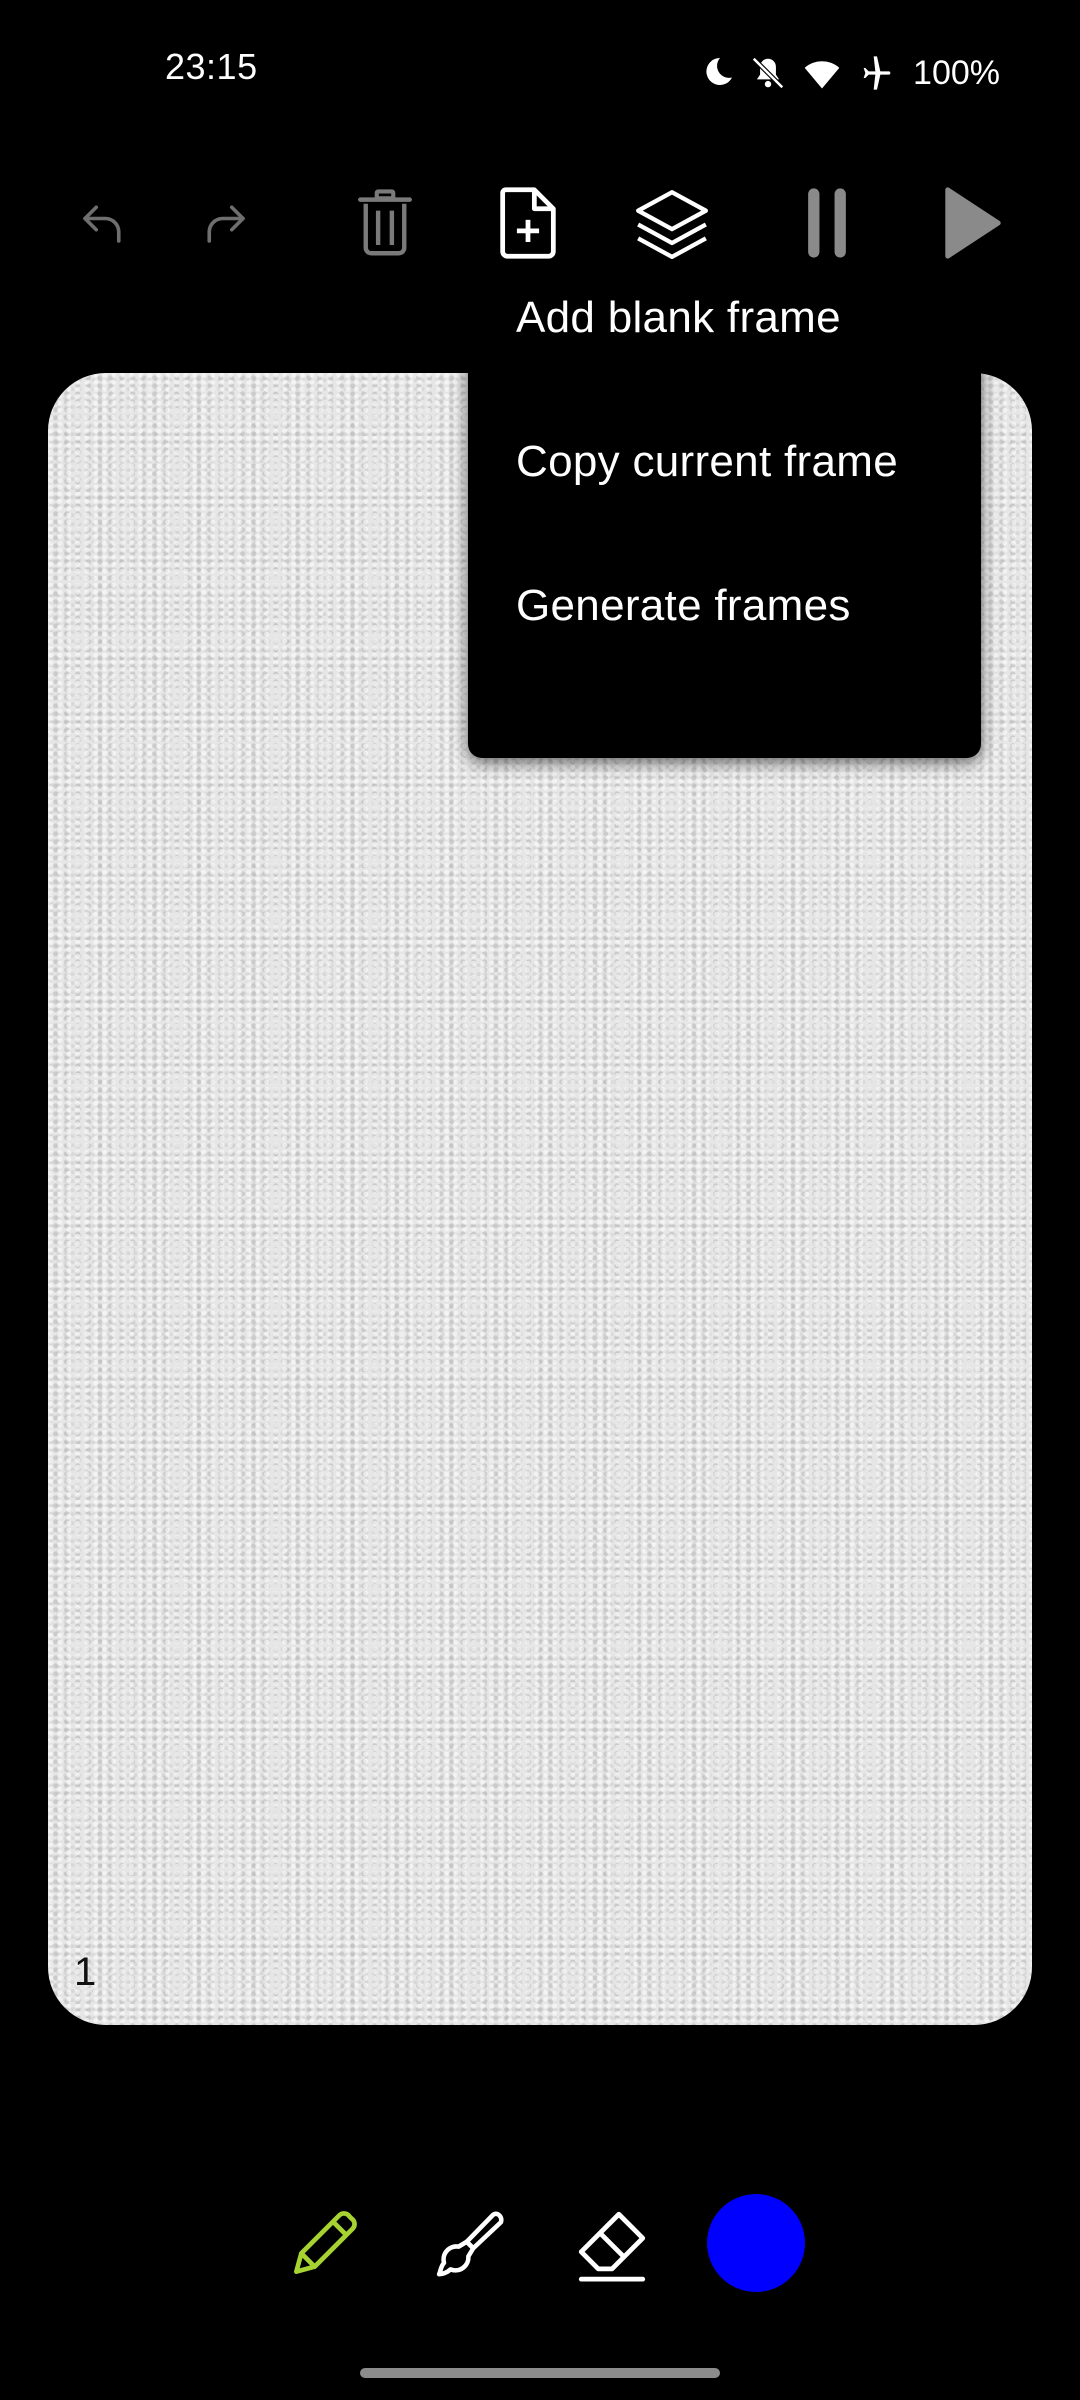 This screenshot has height=2400, width=1080. What do you see at coordinates (849, 73) in the screenshot?
I see `status-icons: 100%` at bounding box center [849, 73].